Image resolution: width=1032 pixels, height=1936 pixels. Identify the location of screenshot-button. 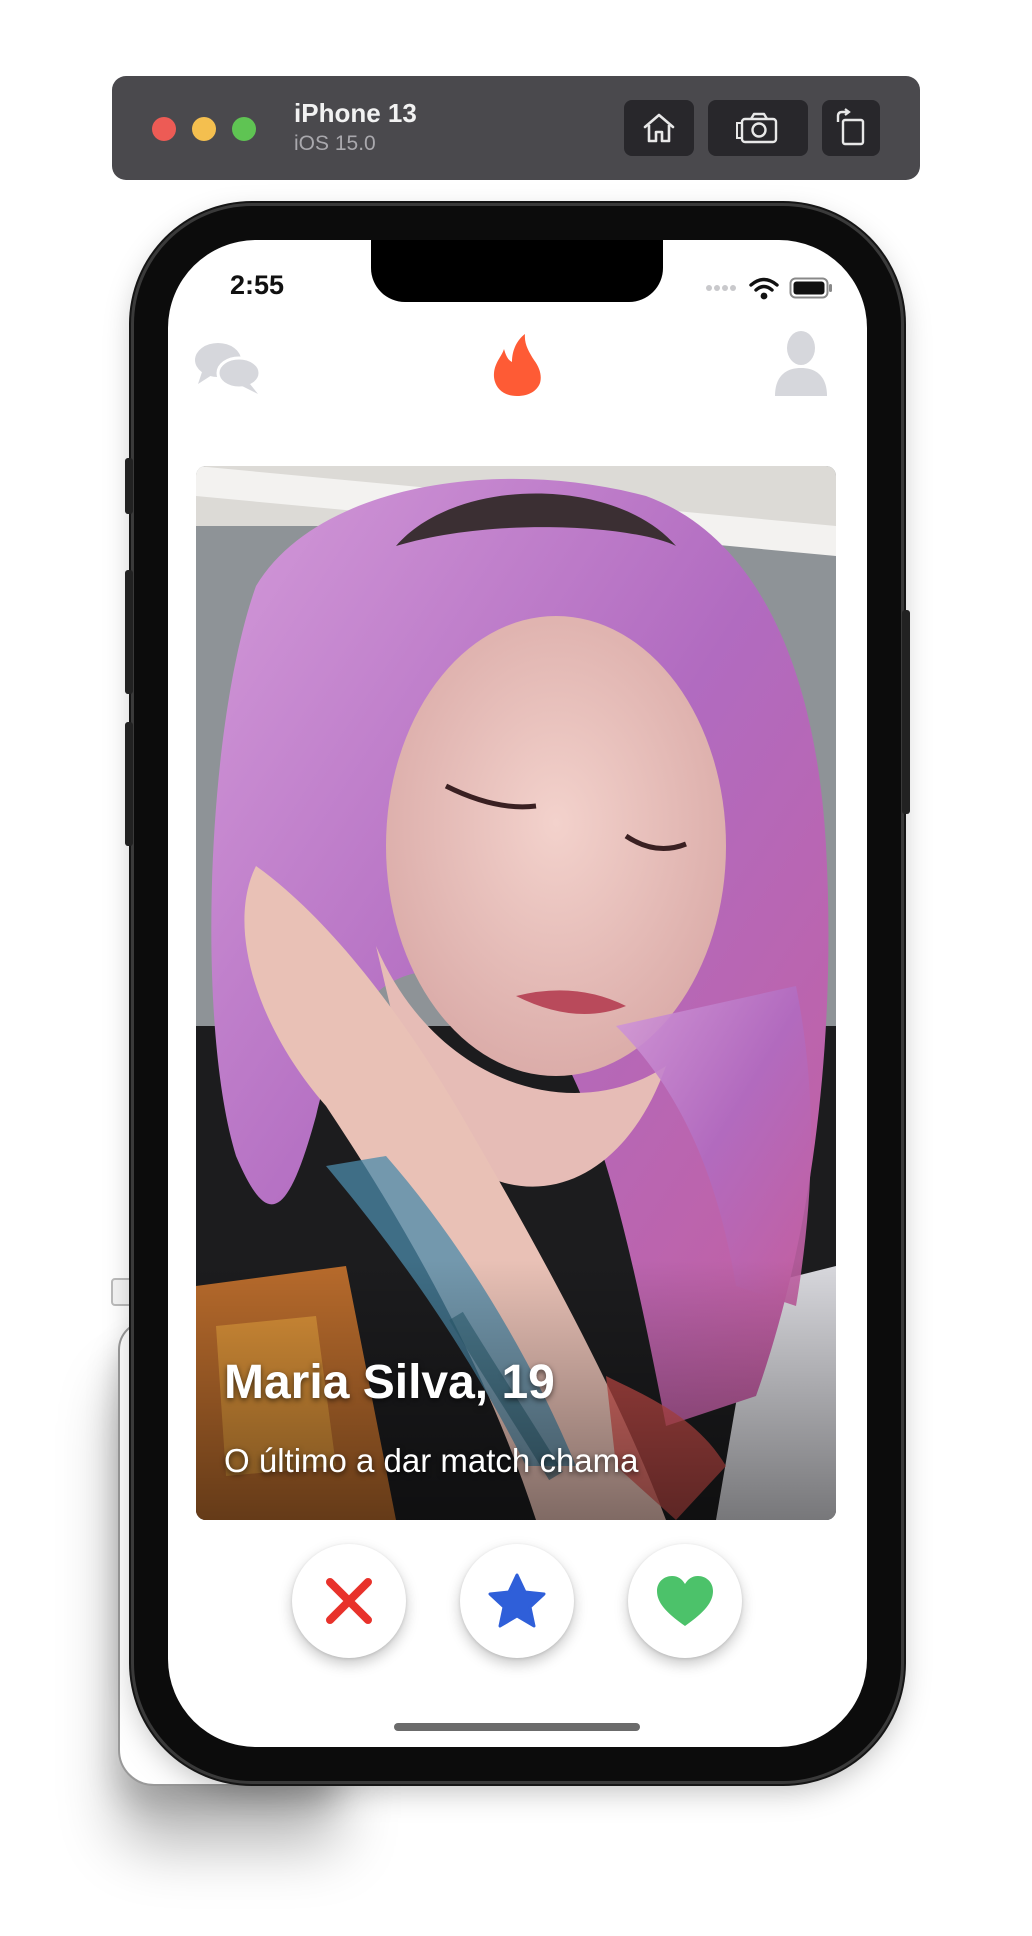
(758, 128).